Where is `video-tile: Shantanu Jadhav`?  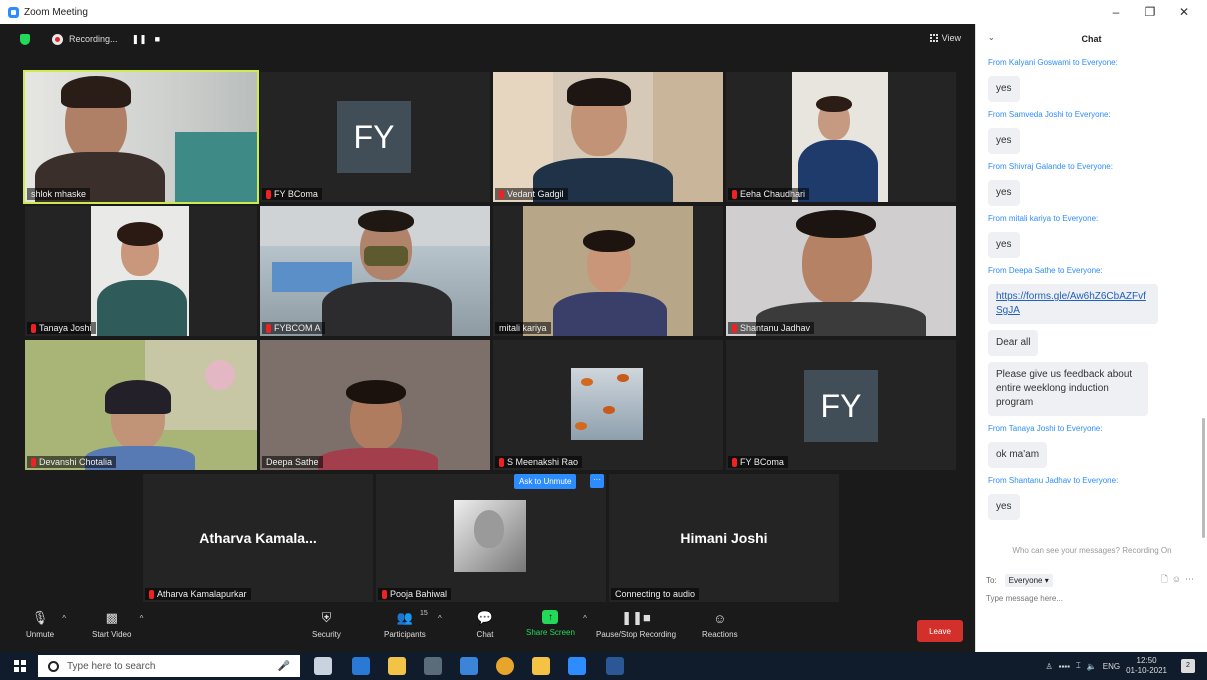 video-tile: Shantanu Jadhav is located at coordinates (841, 271).